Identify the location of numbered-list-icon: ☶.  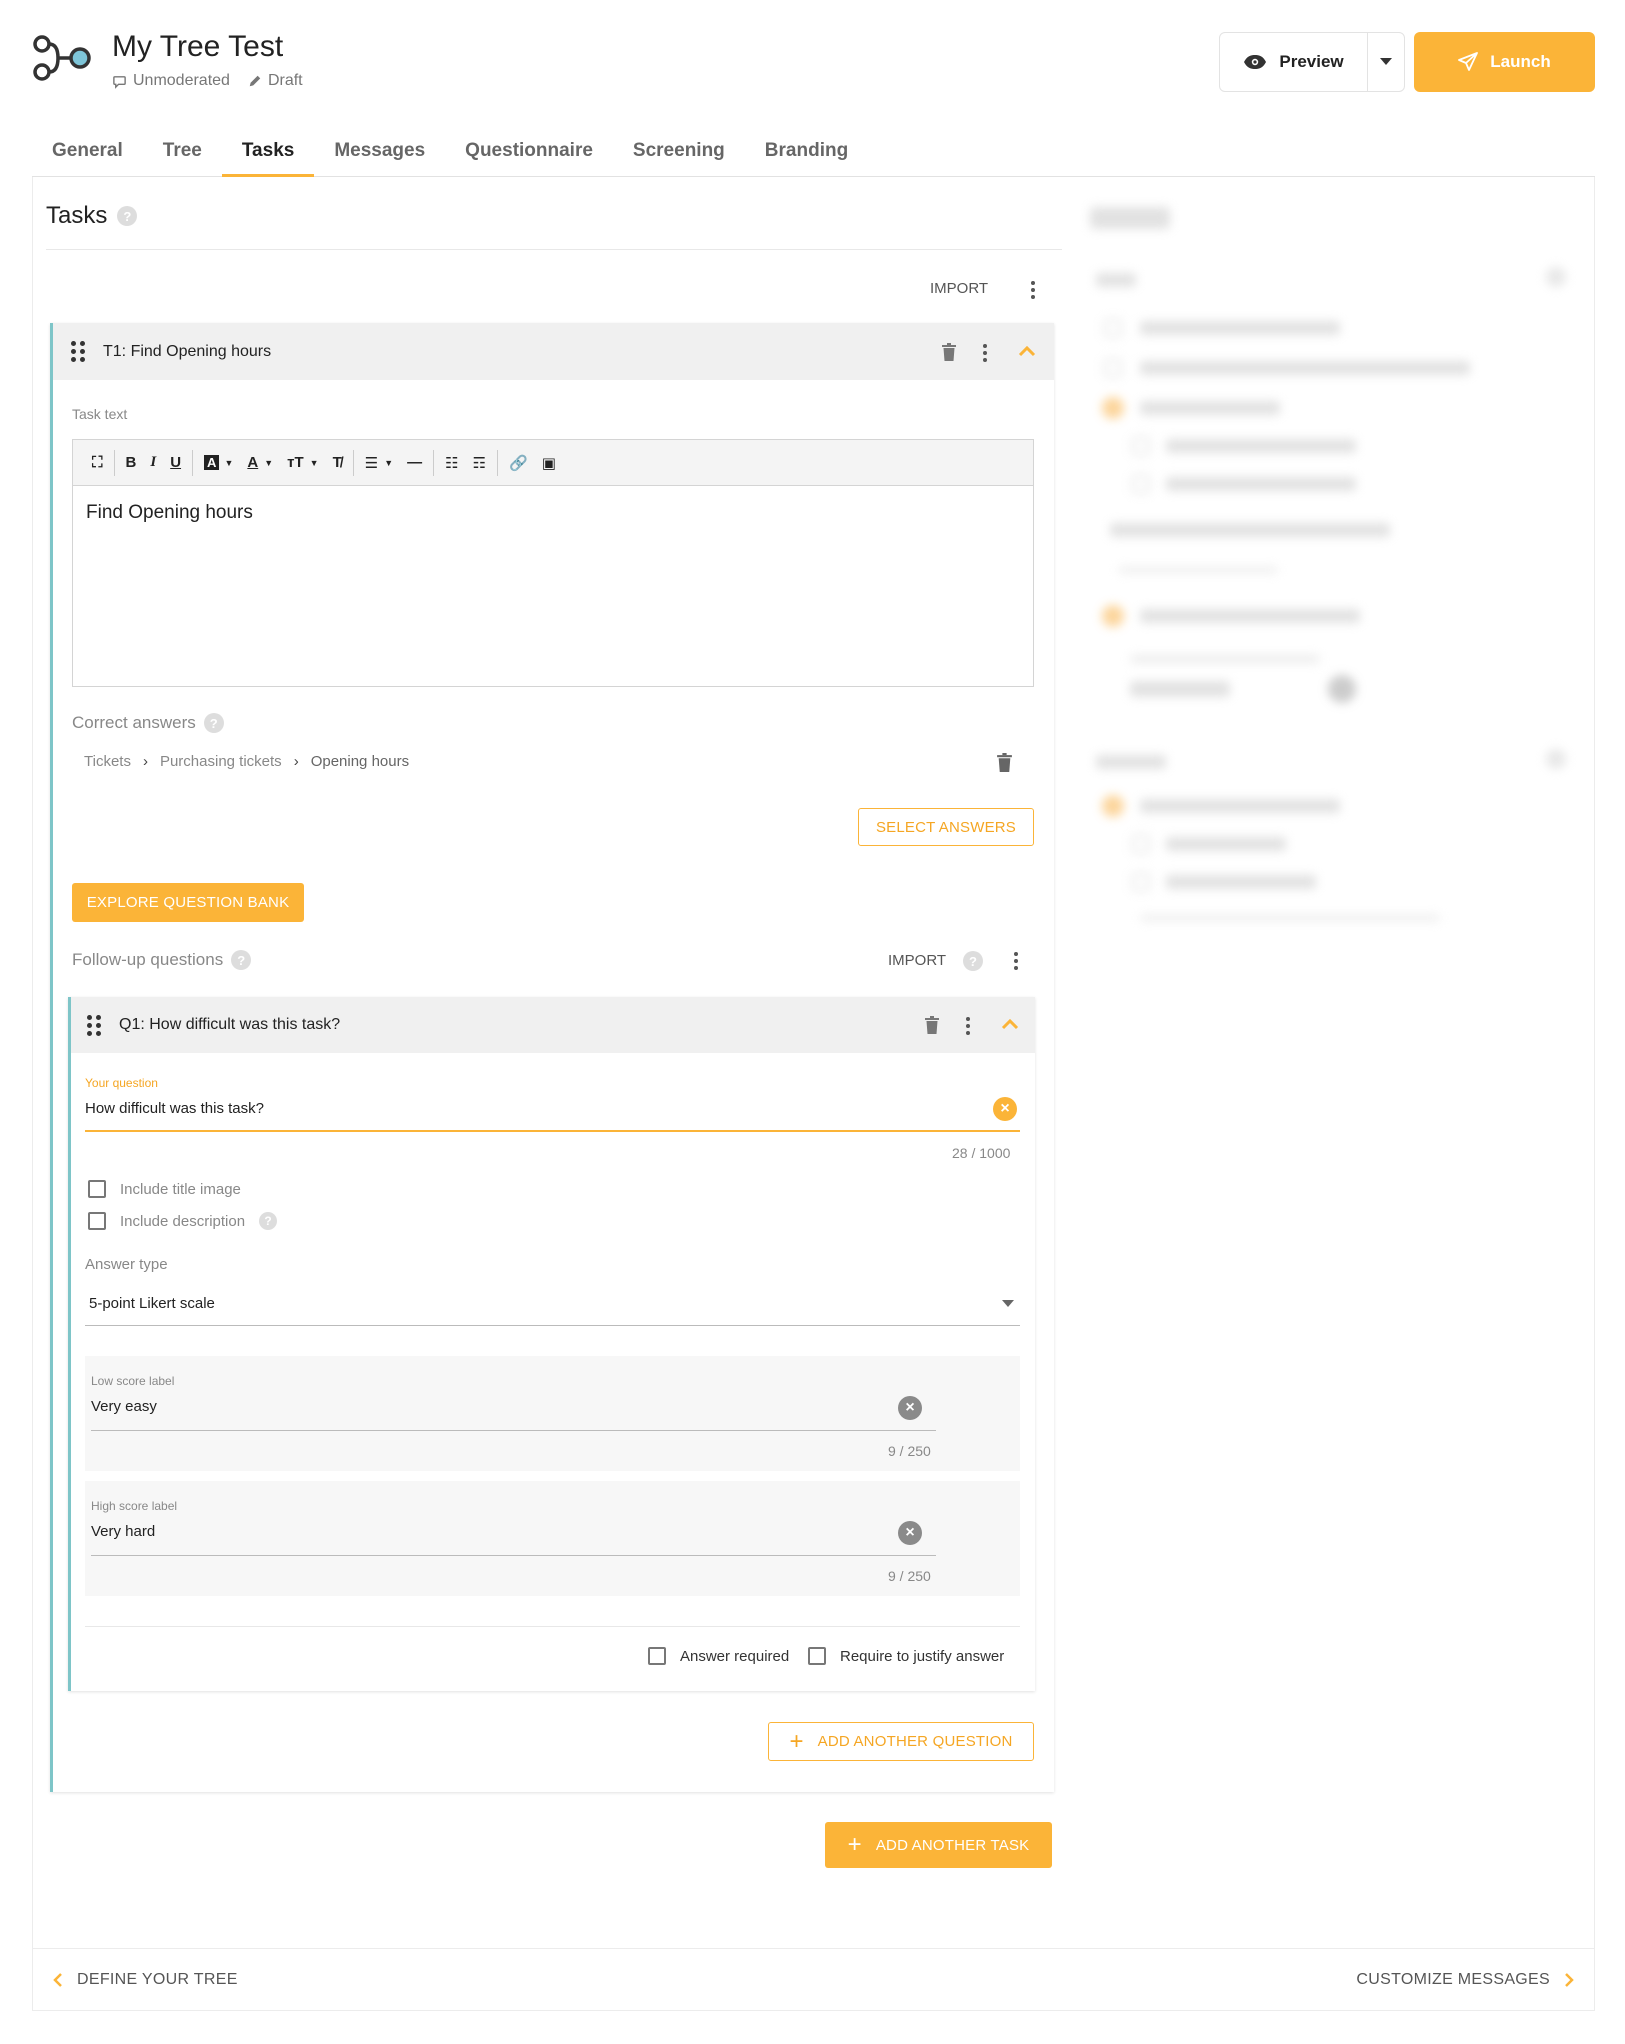
(479, 463).